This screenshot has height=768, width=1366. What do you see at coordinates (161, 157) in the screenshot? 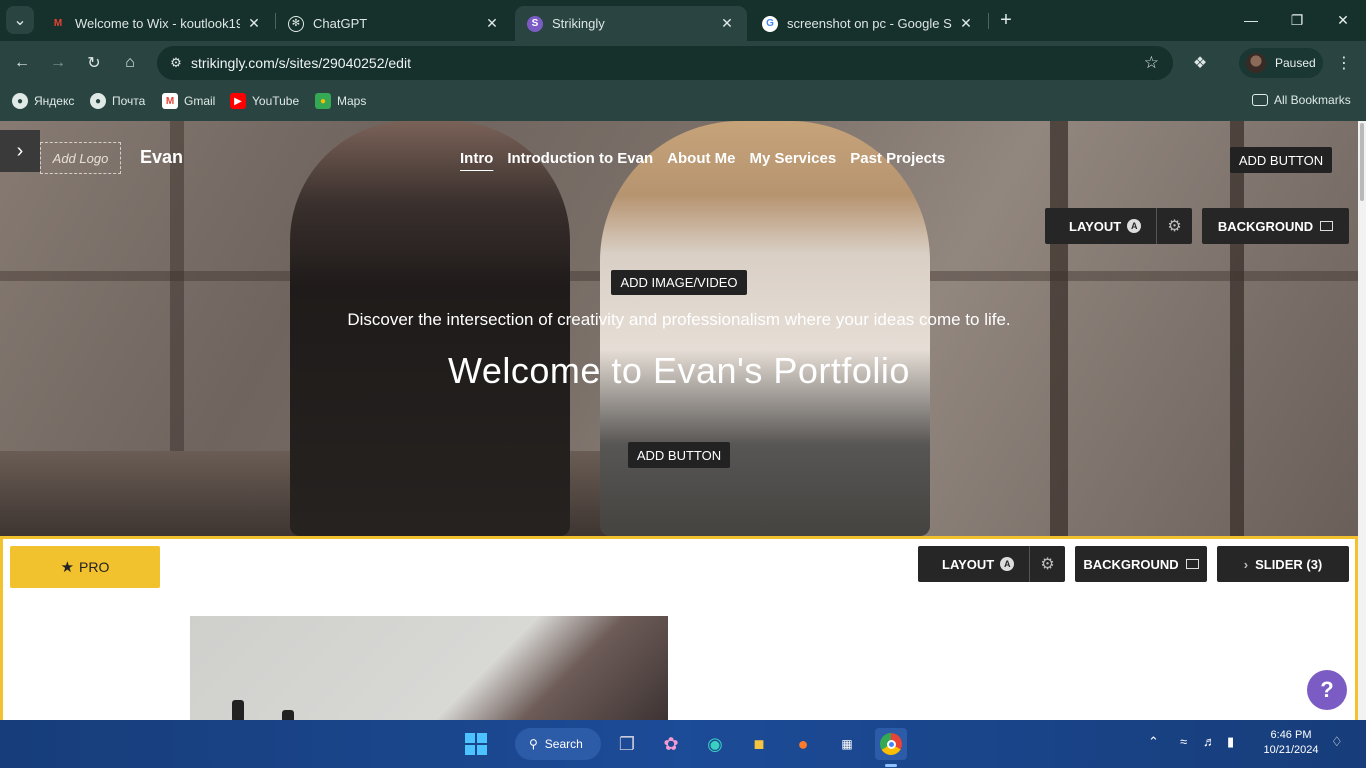
I see `site-brand: Evan` at bounding box center [161, 157].